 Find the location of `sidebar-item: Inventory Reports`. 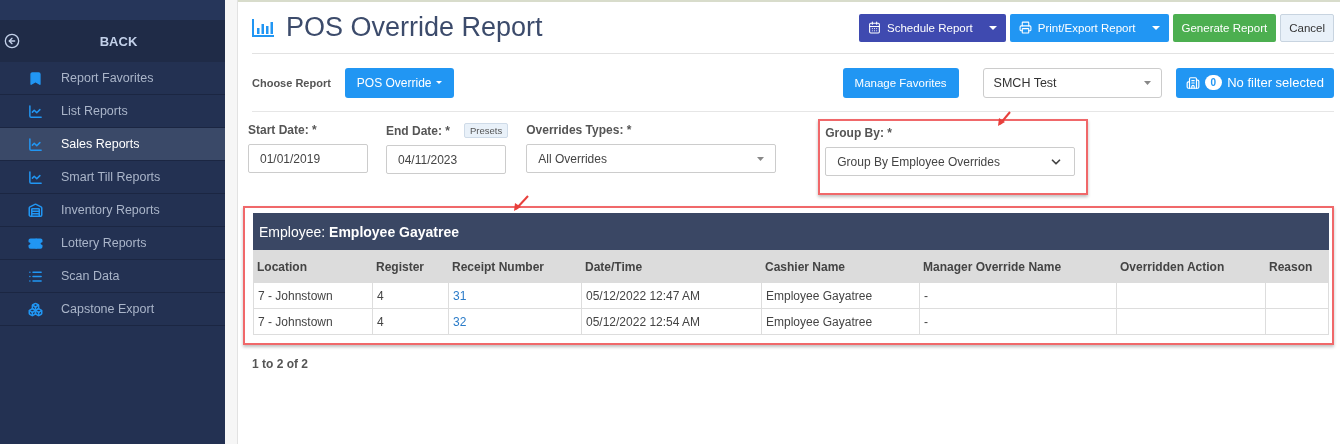

sidebar-item: Inventory Reports is located at coordinates (112, 210).